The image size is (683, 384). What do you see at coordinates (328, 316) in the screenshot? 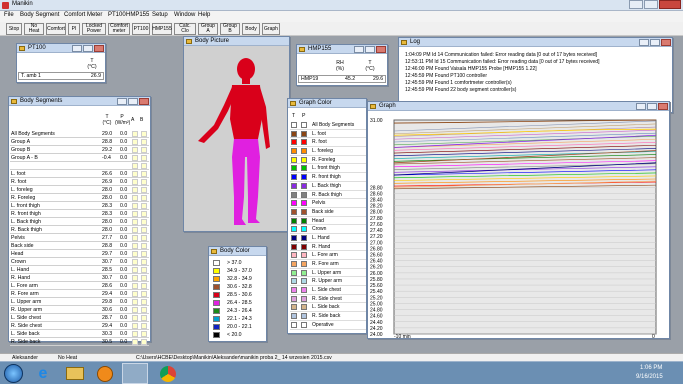
I see `graph-color-row: R. Side back` at bounding box center [328, 316].